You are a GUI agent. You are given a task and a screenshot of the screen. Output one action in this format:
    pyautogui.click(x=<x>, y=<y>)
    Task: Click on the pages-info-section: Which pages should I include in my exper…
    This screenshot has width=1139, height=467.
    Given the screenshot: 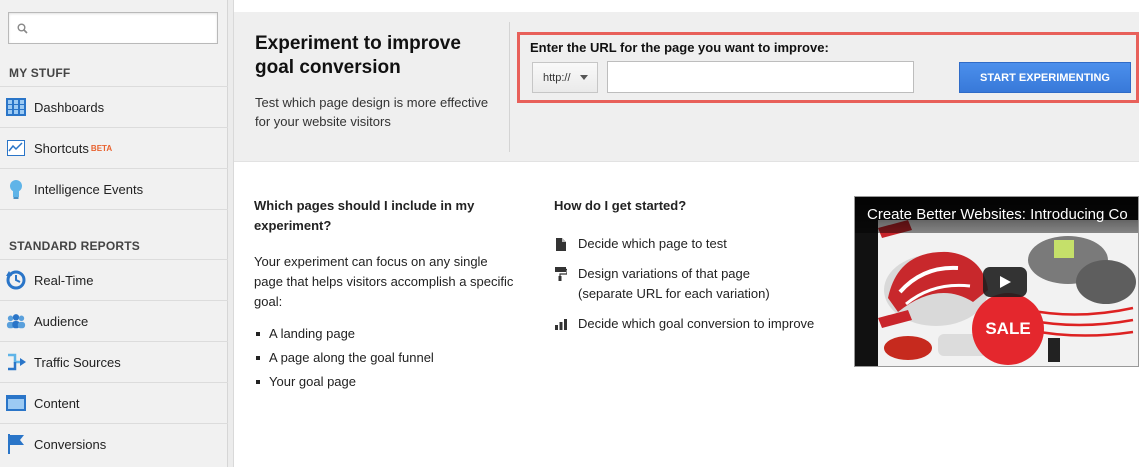 What is the action you would take?
    pyautogui.click(x=386, y=295)
    